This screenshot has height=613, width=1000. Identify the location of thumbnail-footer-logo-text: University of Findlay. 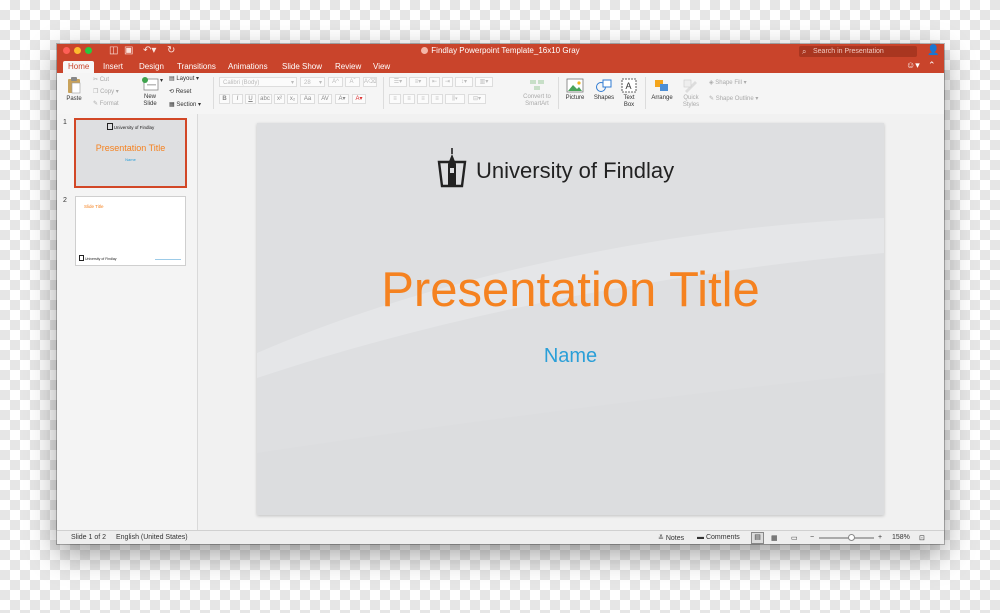
(101, 259).